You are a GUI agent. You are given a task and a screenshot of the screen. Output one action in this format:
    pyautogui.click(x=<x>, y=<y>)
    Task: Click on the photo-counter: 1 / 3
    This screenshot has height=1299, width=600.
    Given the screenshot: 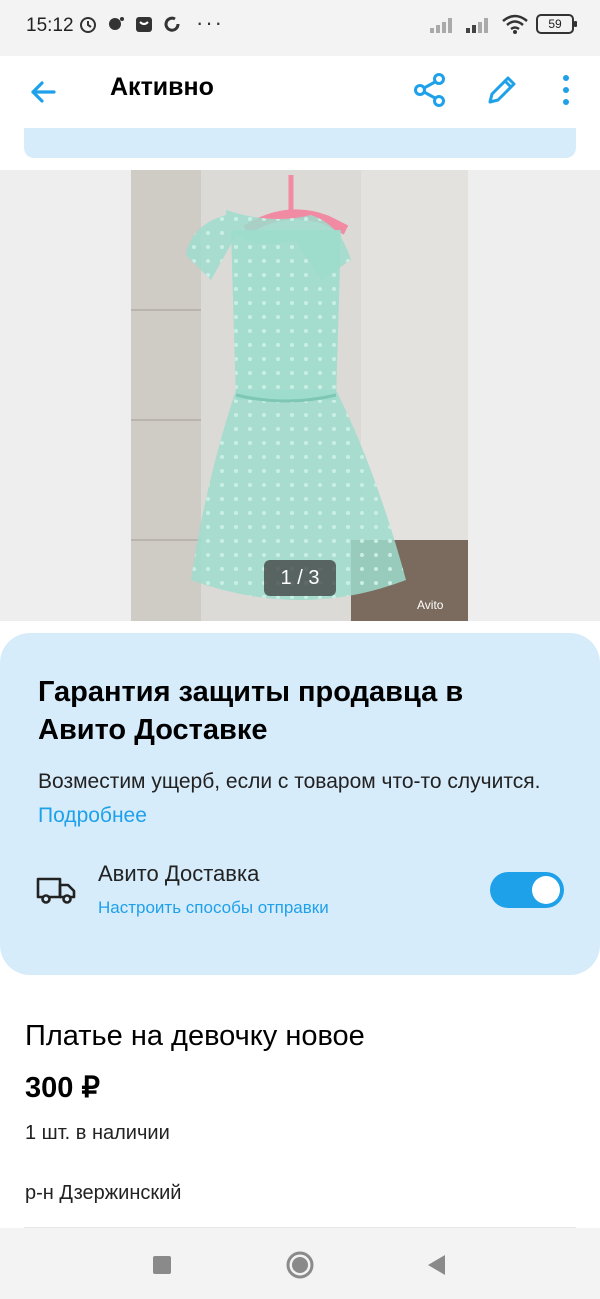 What is the action you would take?
    pyautogui.click(x=300, y=578)
    